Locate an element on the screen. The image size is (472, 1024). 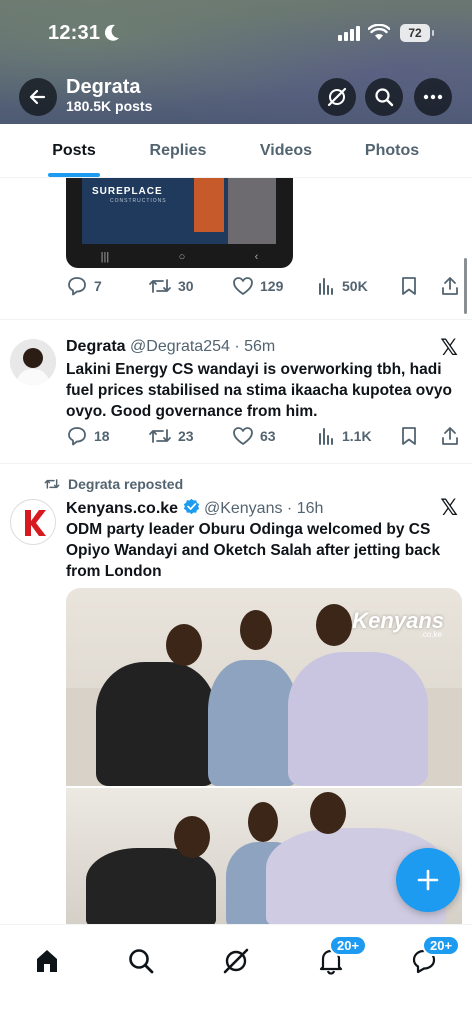
tab-replies: Replies is located at coordinates (178, 151).